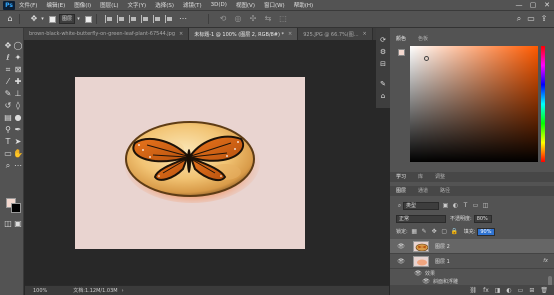 The height and width of the screenshot is (295, 554). Describe the element at coordinates (383, 96) in the screenshot. I see `character-icon: ⌂` at that location.